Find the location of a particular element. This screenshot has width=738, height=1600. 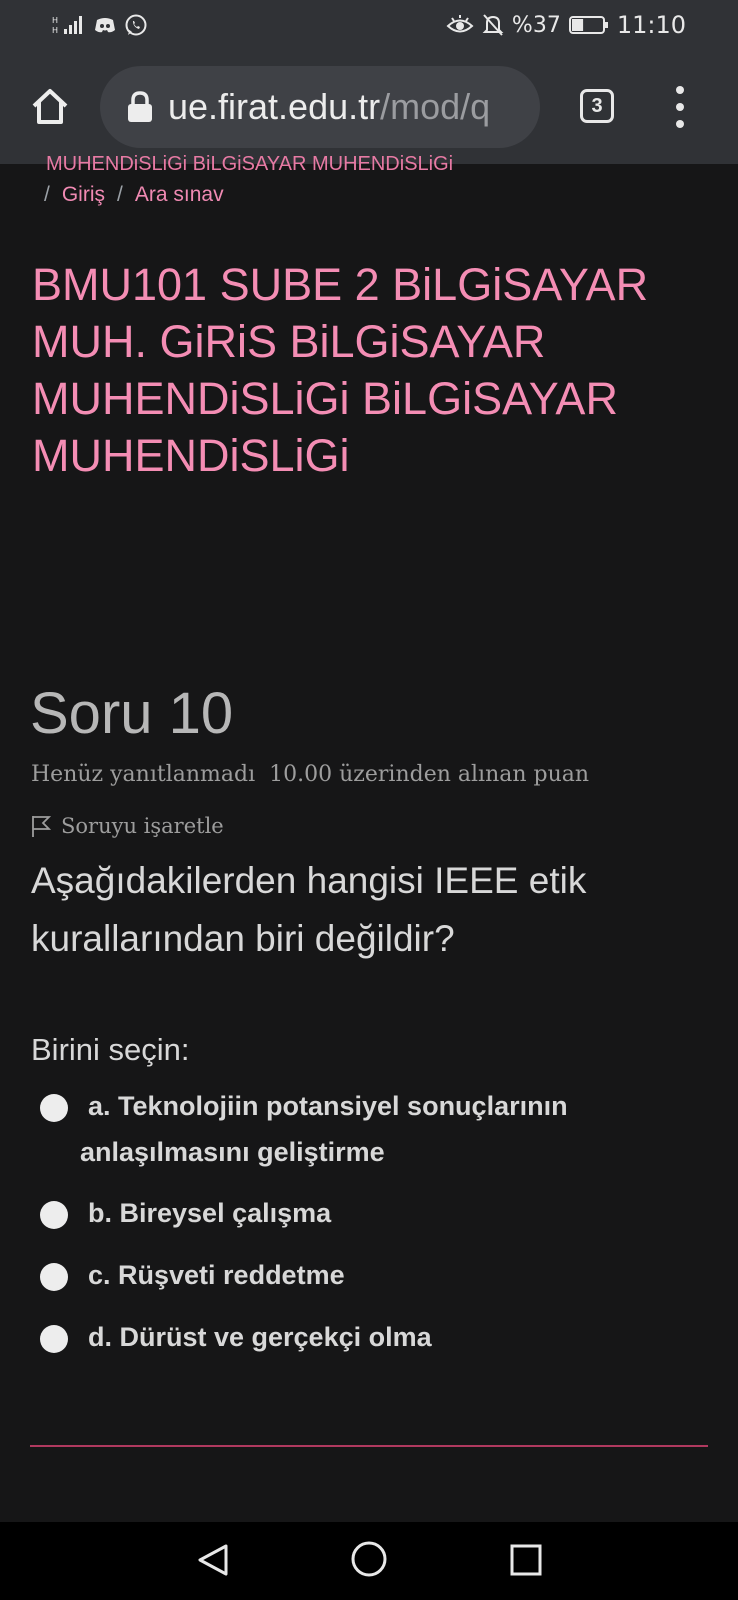

url-text: ue.firat.edu.tr/mod/q is located at coordinates (329, 107).